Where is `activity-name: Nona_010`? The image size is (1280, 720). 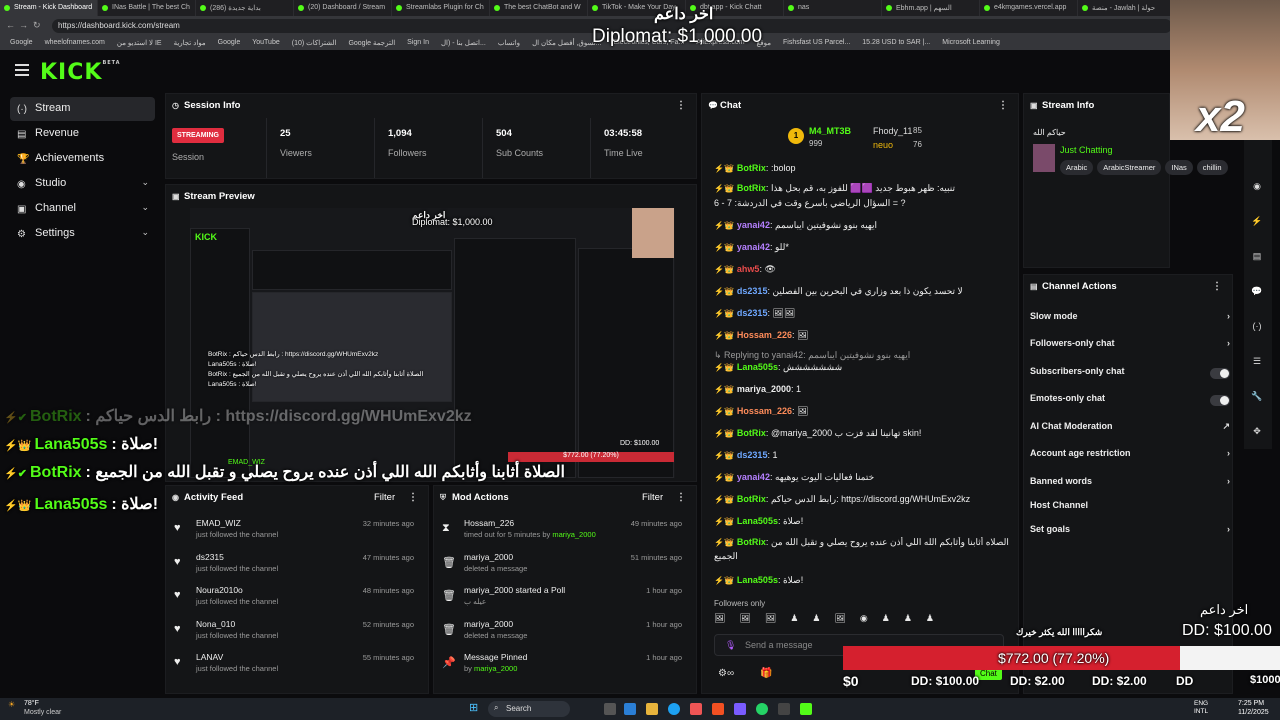
activity-name: Nona_010 is located at coordinates (215, 624).